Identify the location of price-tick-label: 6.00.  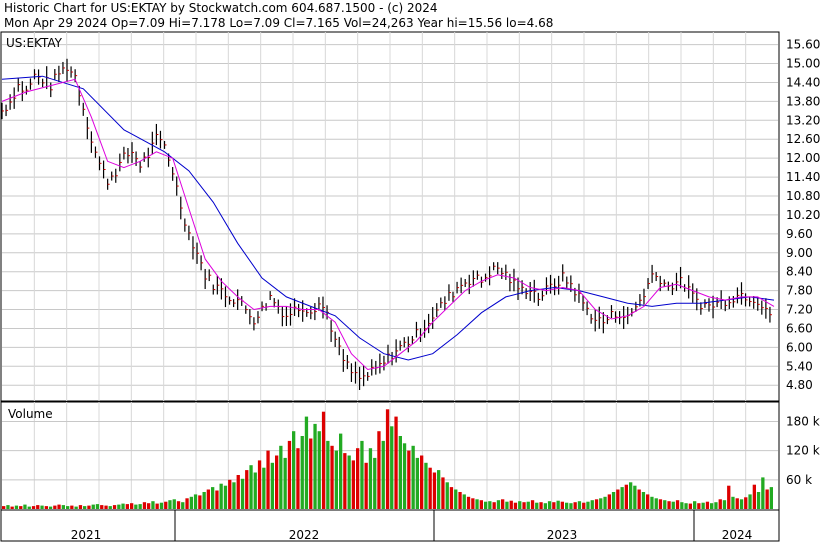
(799, 347).